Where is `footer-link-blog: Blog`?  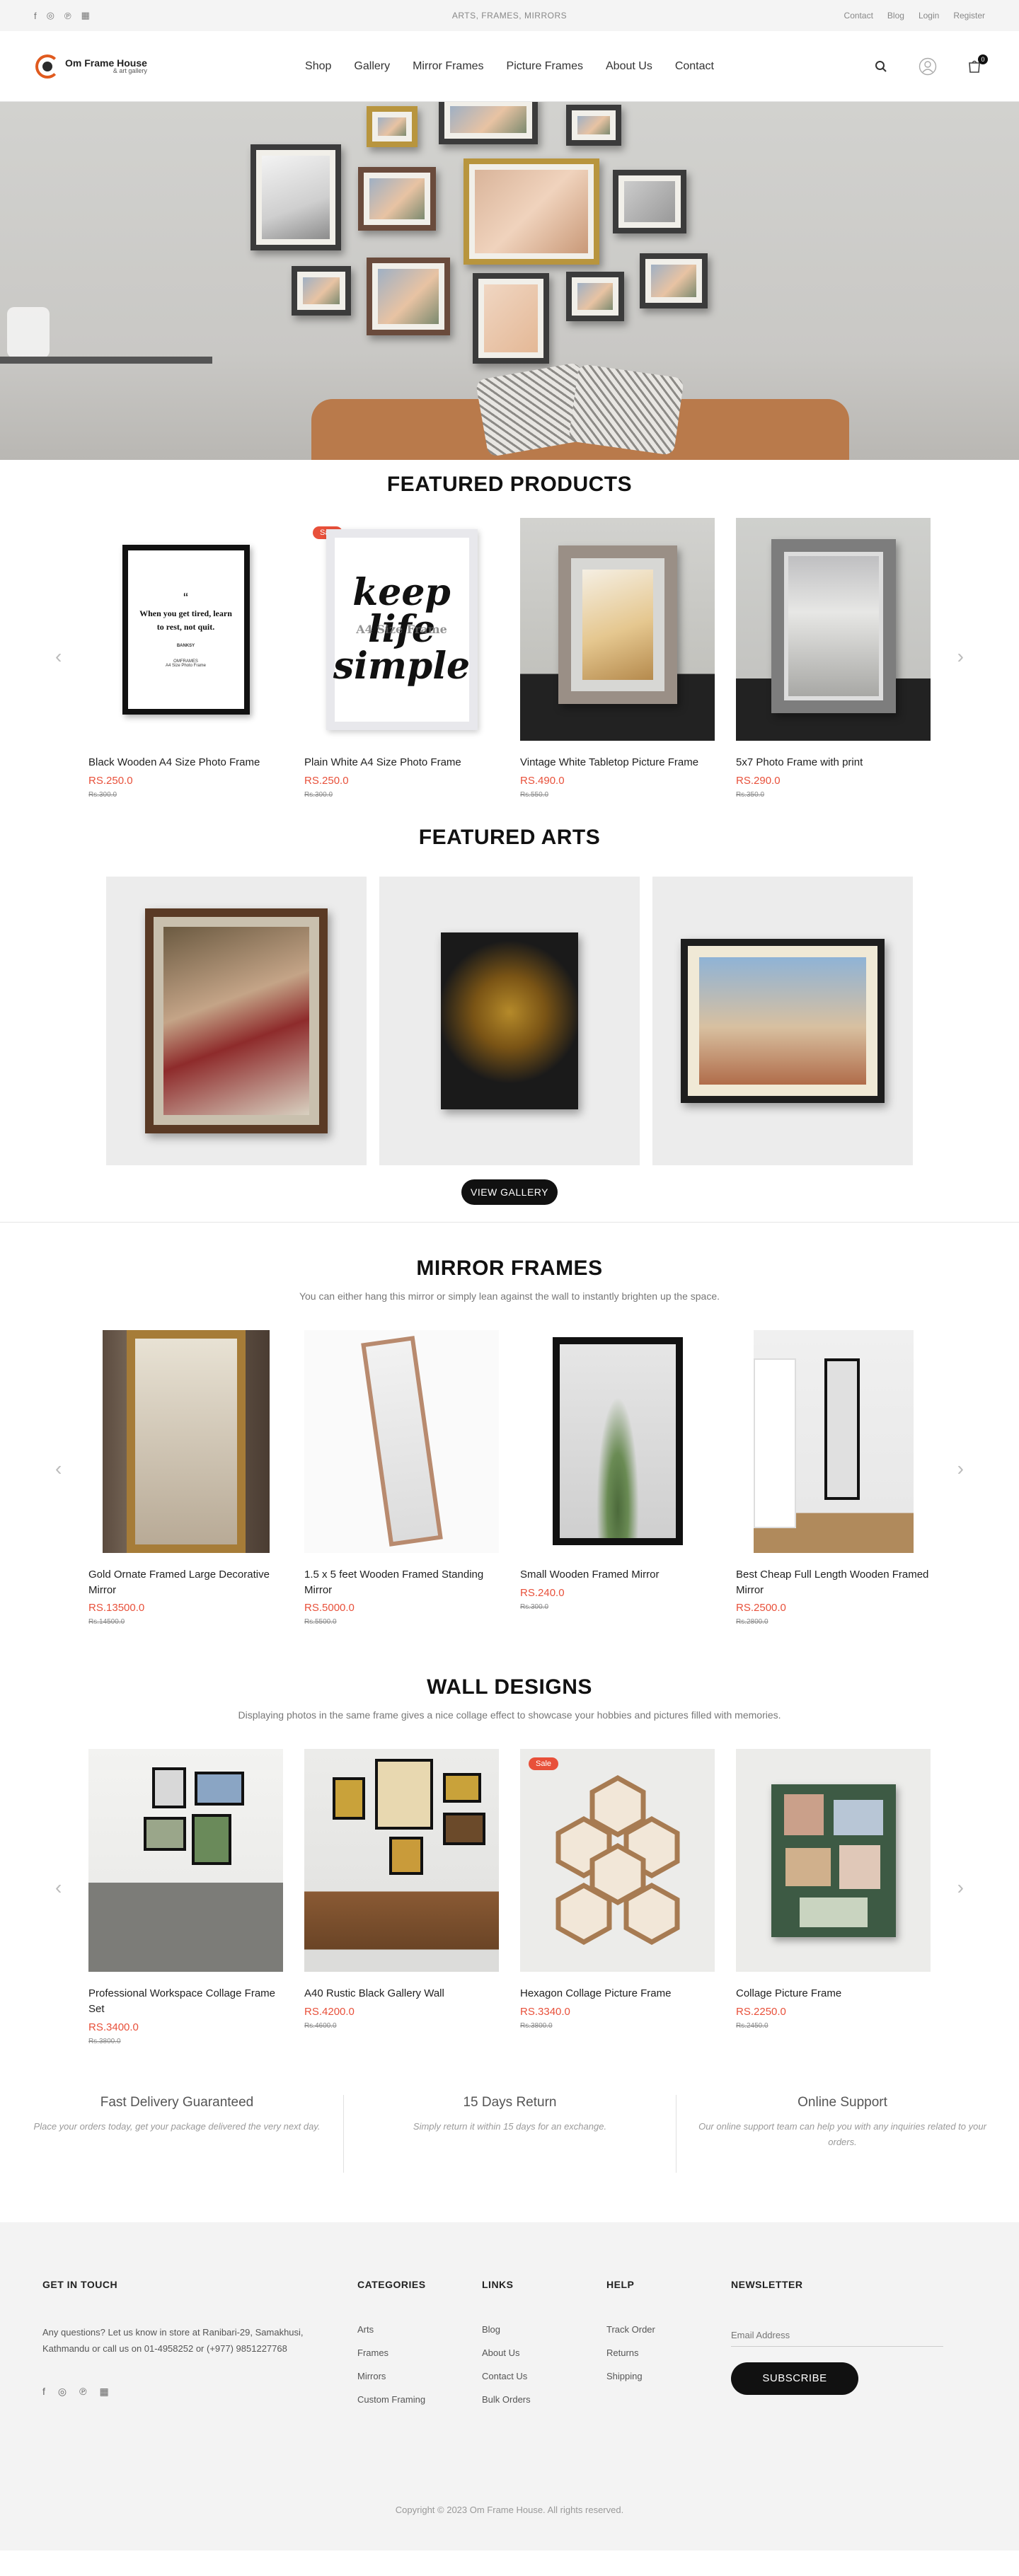
footer-link-blog: Blog is located at coordinates (544, 2329).